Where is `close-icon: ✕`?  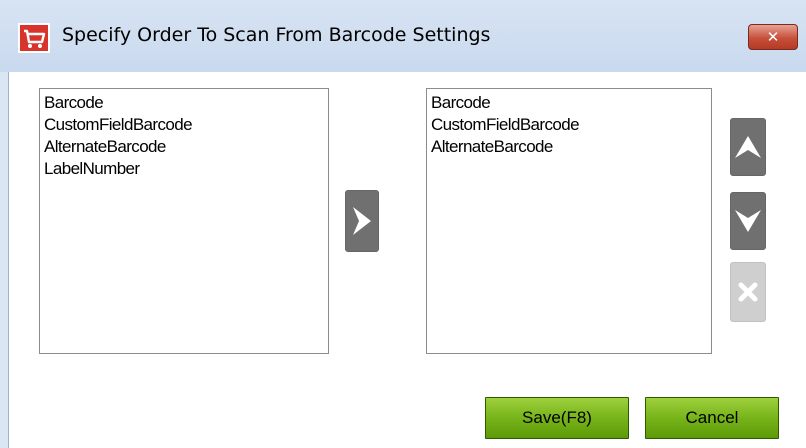 close-icon: ✕ is located at coordinates (773, 37).